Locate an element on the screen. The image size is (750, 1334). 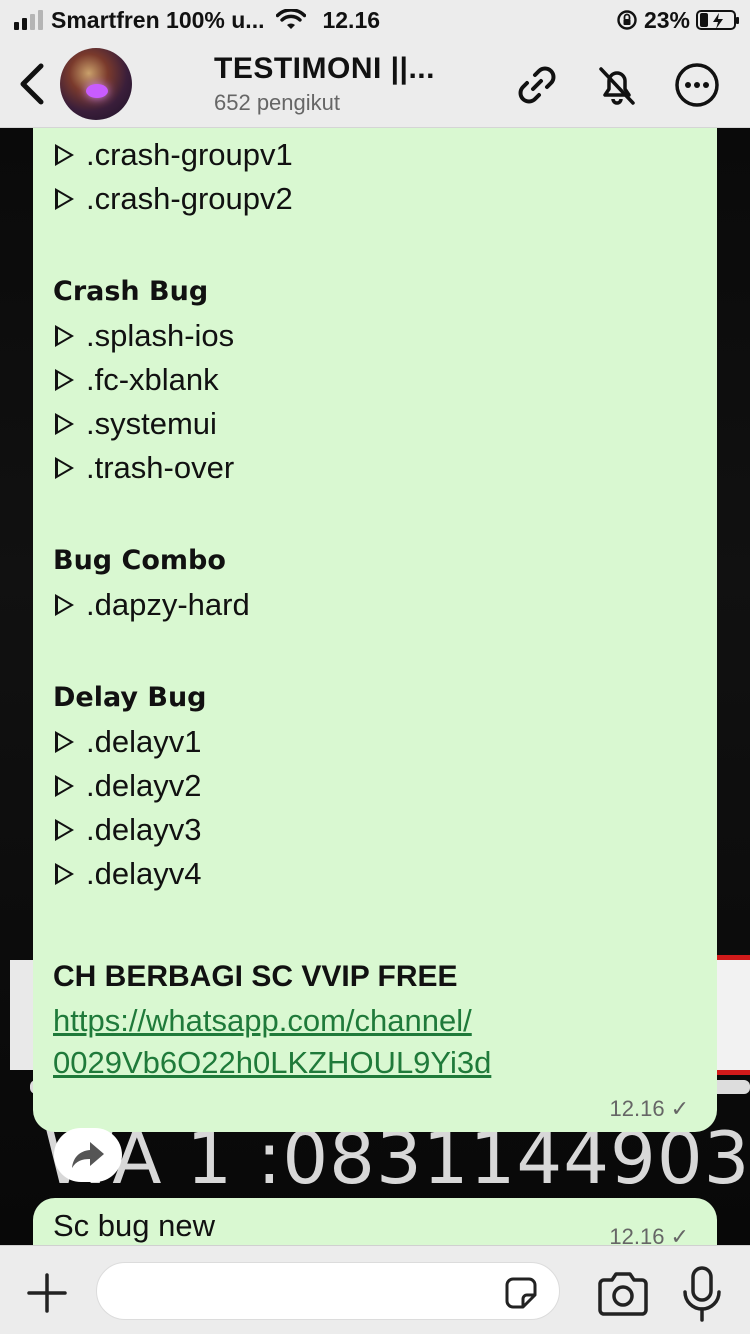
message-input-wrap is located at coordinates (328, 1291).